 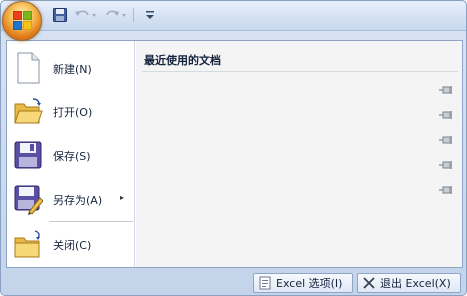 I want to click on customize-dropdown-icon, so click(x=150, y=15).